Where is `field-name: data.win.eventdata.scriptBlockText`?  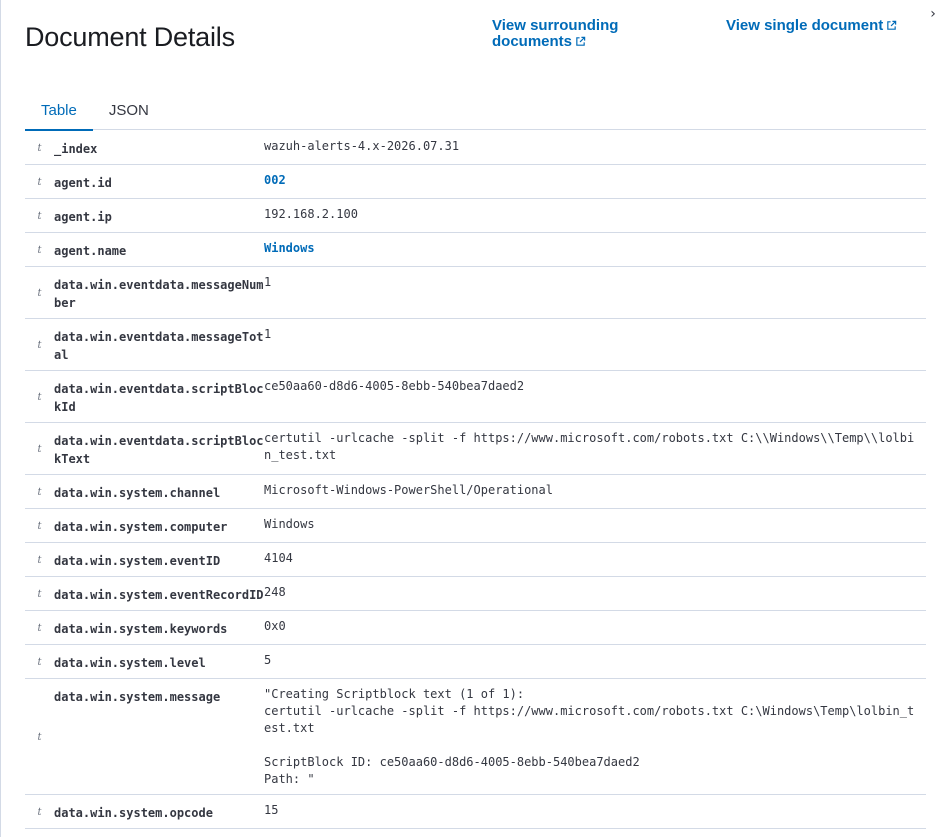 field-name: data.win.eventdata.scriptBlockText is located at coordinates (159, 450).